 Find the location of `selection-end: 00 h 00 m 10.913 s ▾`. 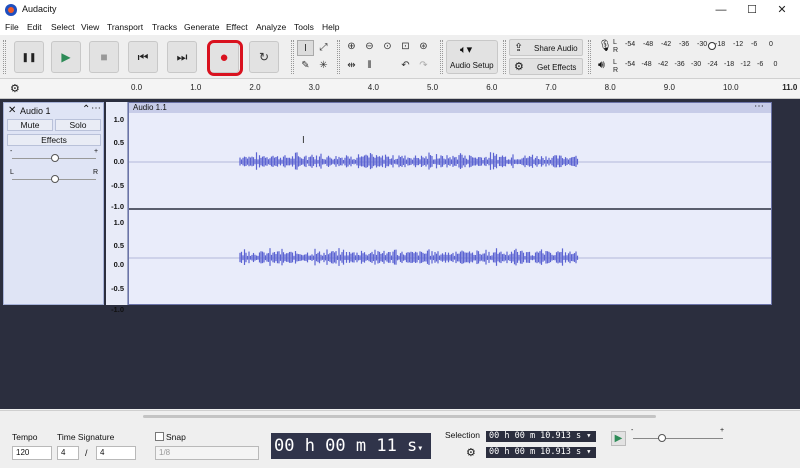

selection-end: 00 h 00 m 10.913 s ▾ is located at coordinates (541, 452).